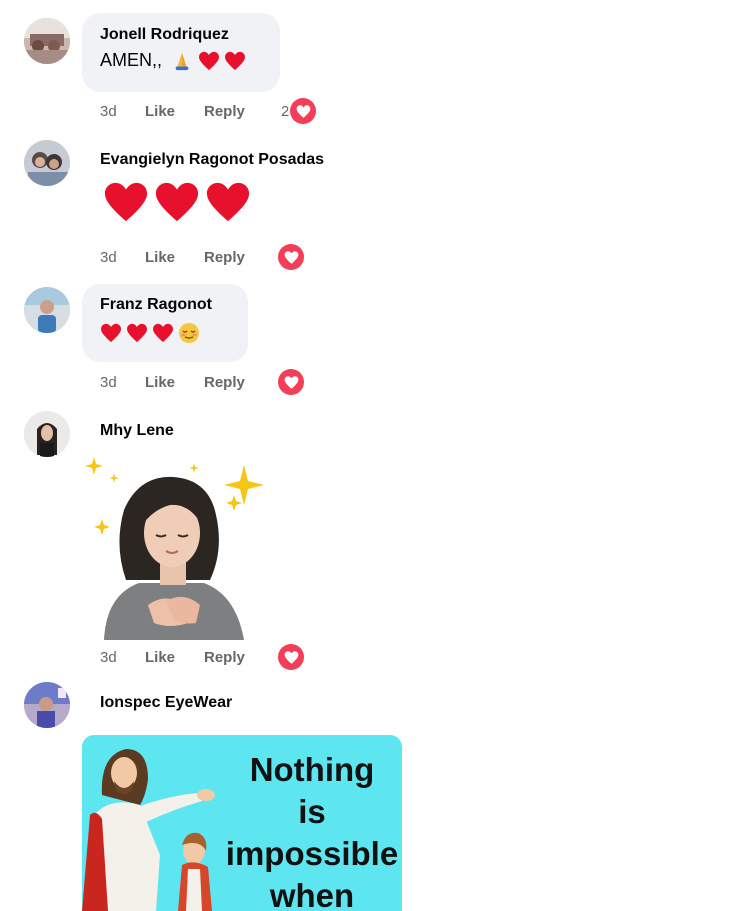  Describe the element at coordinates (285, 111) in the screenshot. I see `reaction-count: 2` at that location.